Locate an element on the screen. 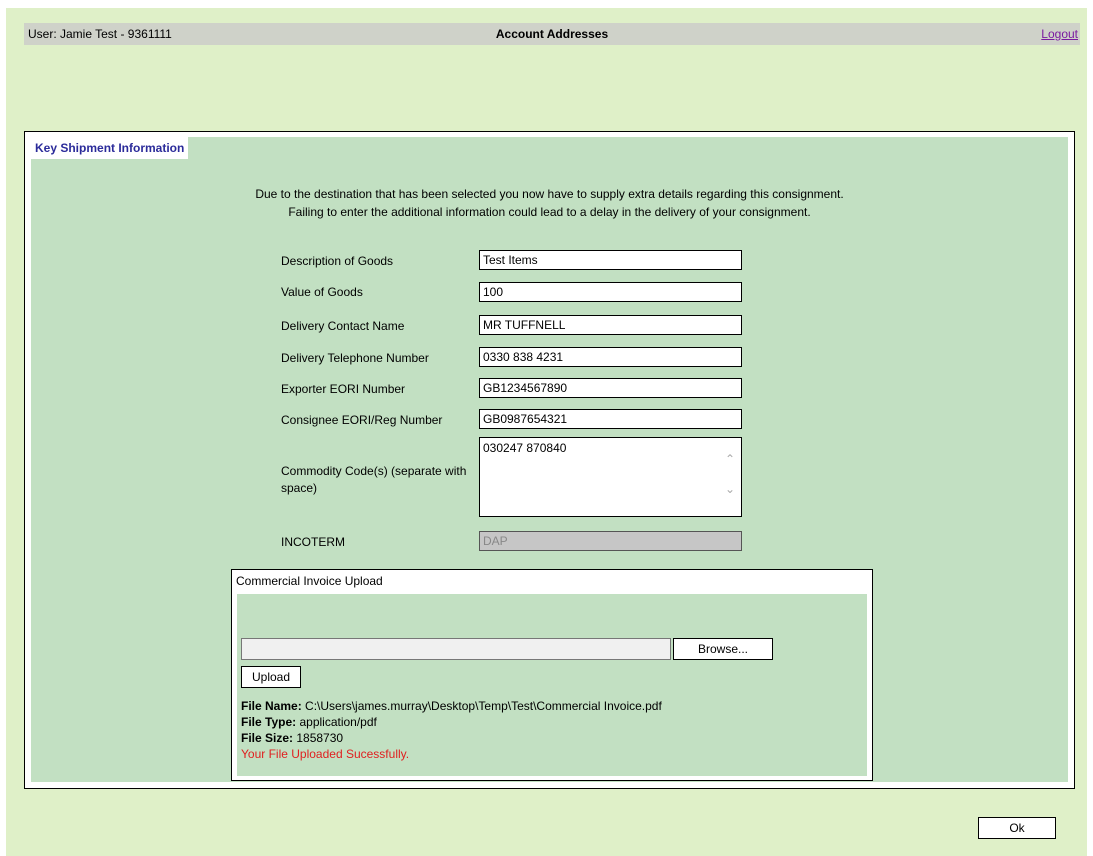  phone-field: 0330 838 4231 is located at coordinates (610, 357).